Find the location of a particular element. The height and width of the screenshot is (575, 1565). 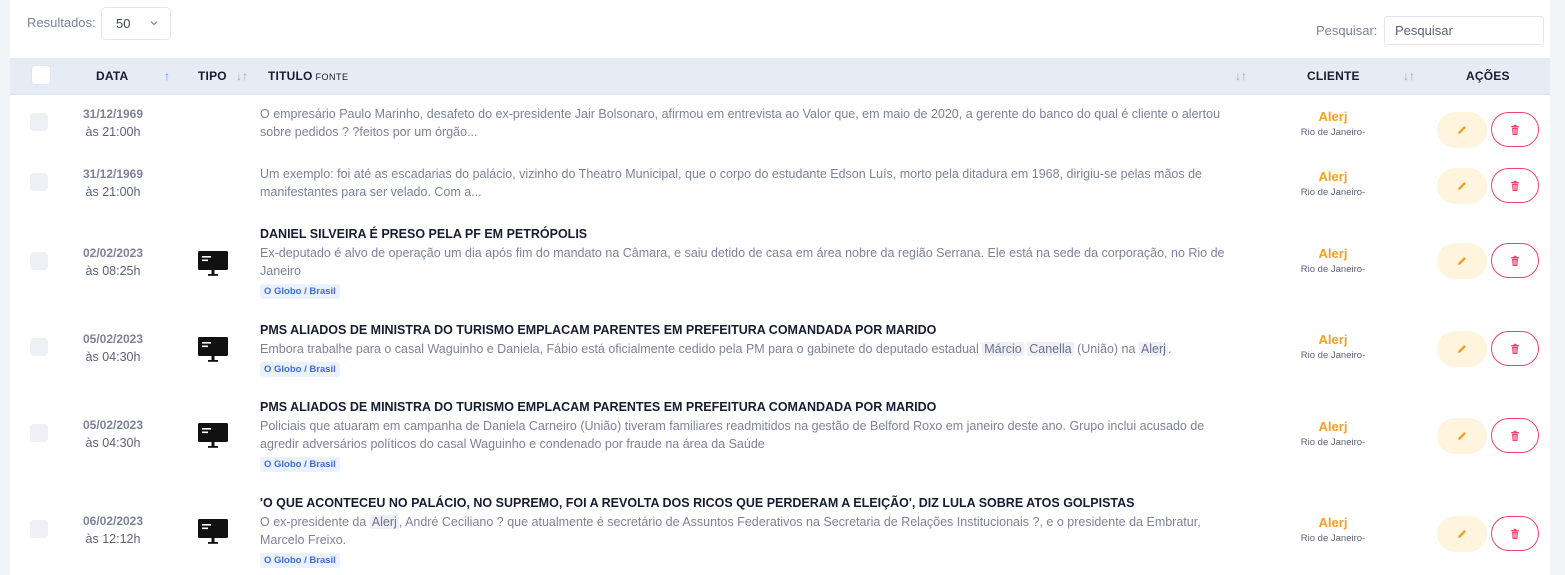

results-per-page-value: 50 is located at coordinates (123, 23).